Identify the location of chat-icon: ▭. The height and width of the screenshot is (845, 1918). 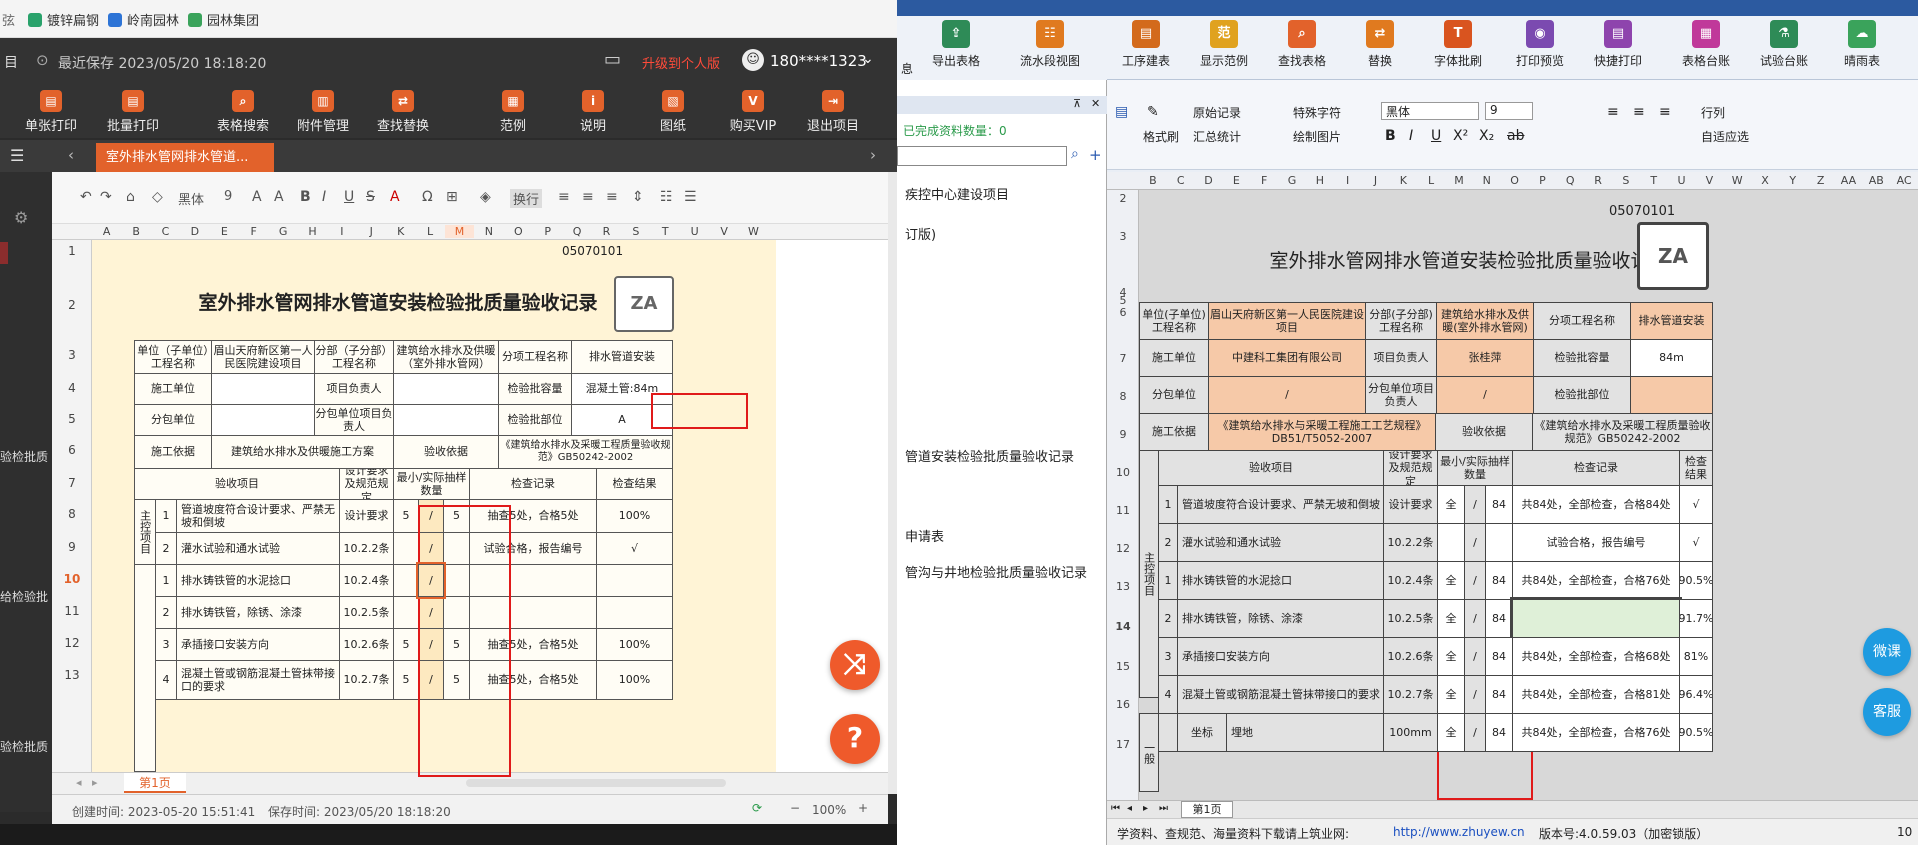
(612, 59).